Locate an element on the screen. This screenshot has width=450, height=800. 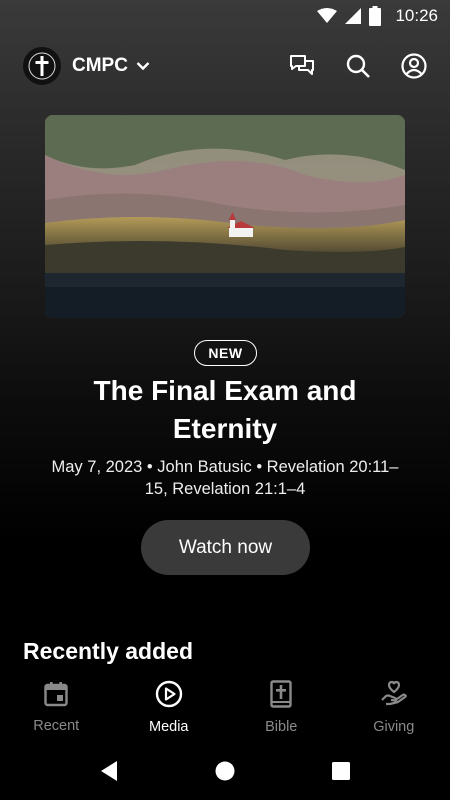
home-icon is located at coordinates (225, 771).